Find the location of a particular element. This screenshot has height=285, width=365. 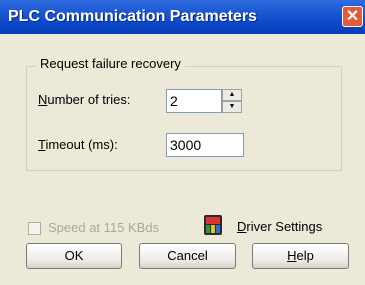

timeout-label: Timeout (ms): is located at coordinates (78, 144).